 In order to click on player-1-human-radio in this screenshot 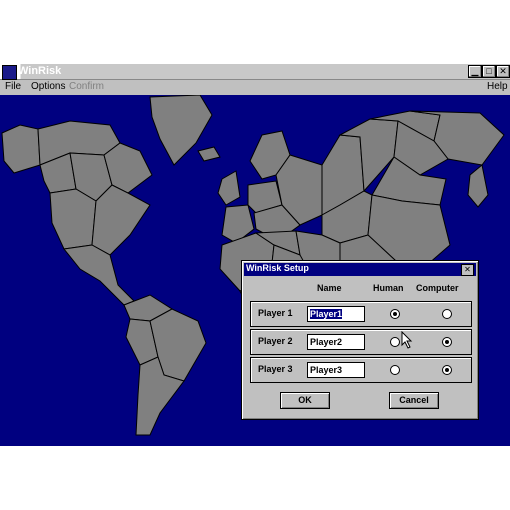, I will do `click(395, 314)`.